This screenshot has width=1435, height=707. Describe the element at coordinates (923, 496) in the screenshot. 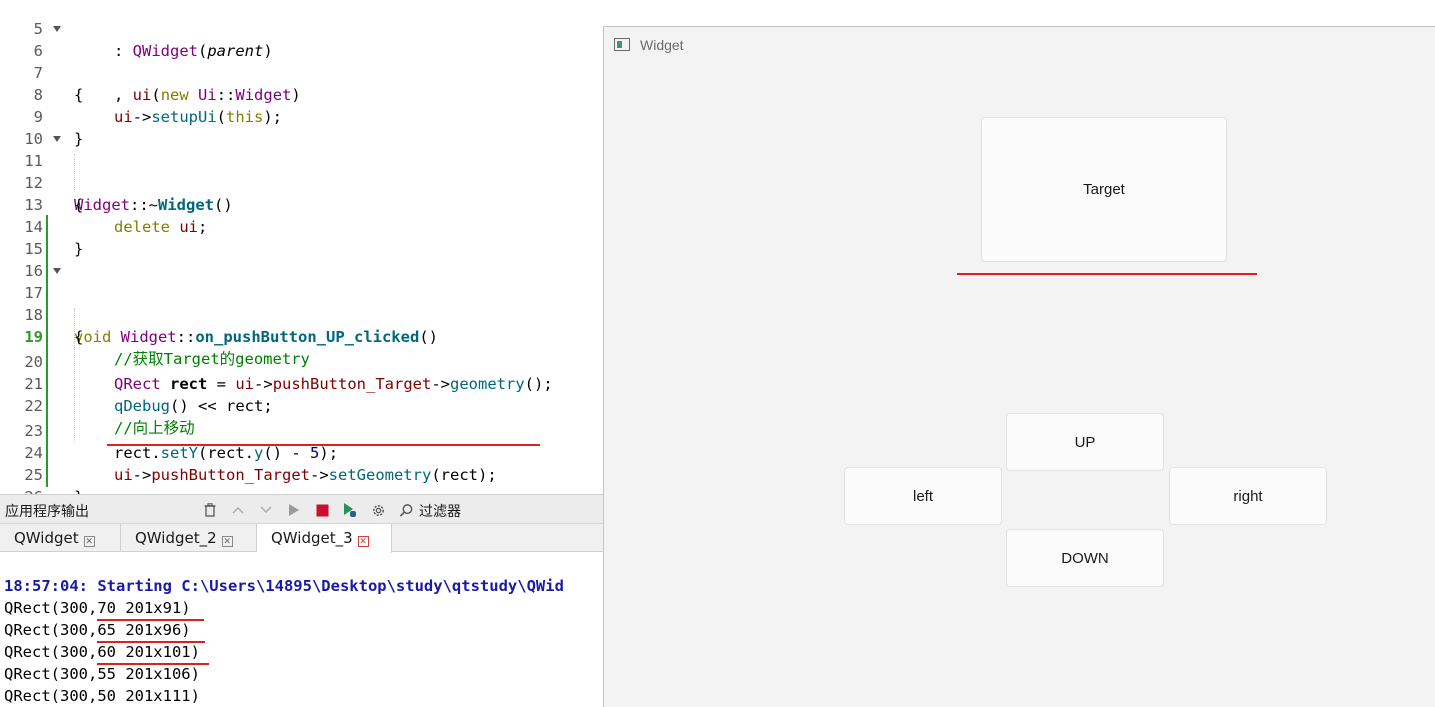

I see `left-button: left` at that location.